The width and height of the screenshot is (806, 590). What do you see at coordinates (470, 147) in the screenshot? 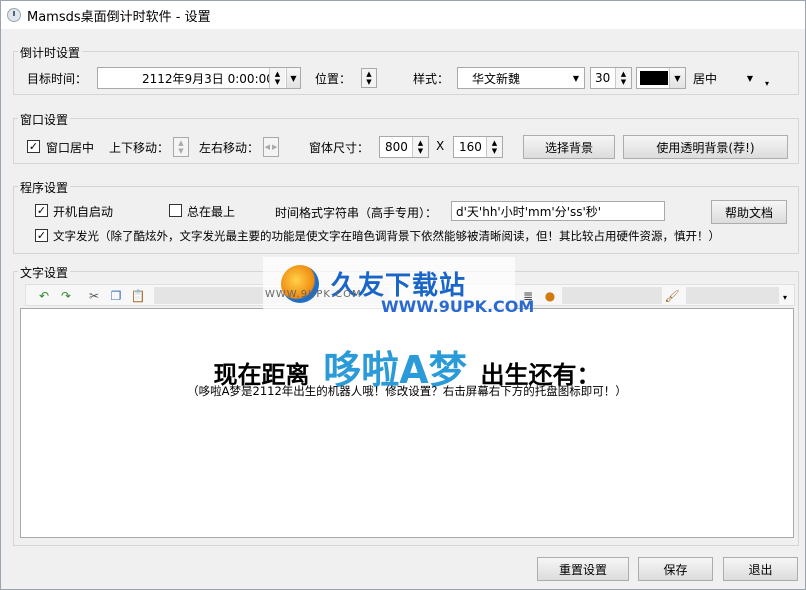
I see `window-height-value: 160` at bounding box center [470, 147].